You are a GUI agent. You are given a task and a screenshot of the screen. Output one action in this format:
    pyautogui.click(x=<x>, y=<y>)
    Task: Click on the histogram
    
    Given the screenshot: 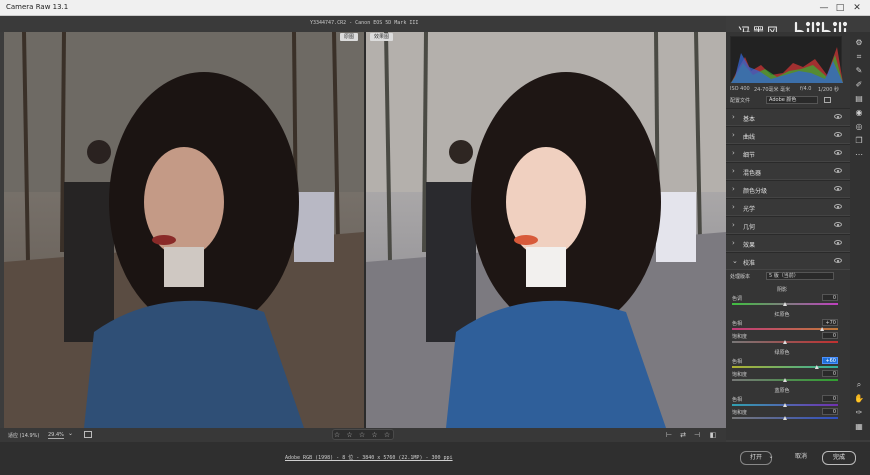 What is the action you would take?
    pyautogui.click(x=786, y=59)
    